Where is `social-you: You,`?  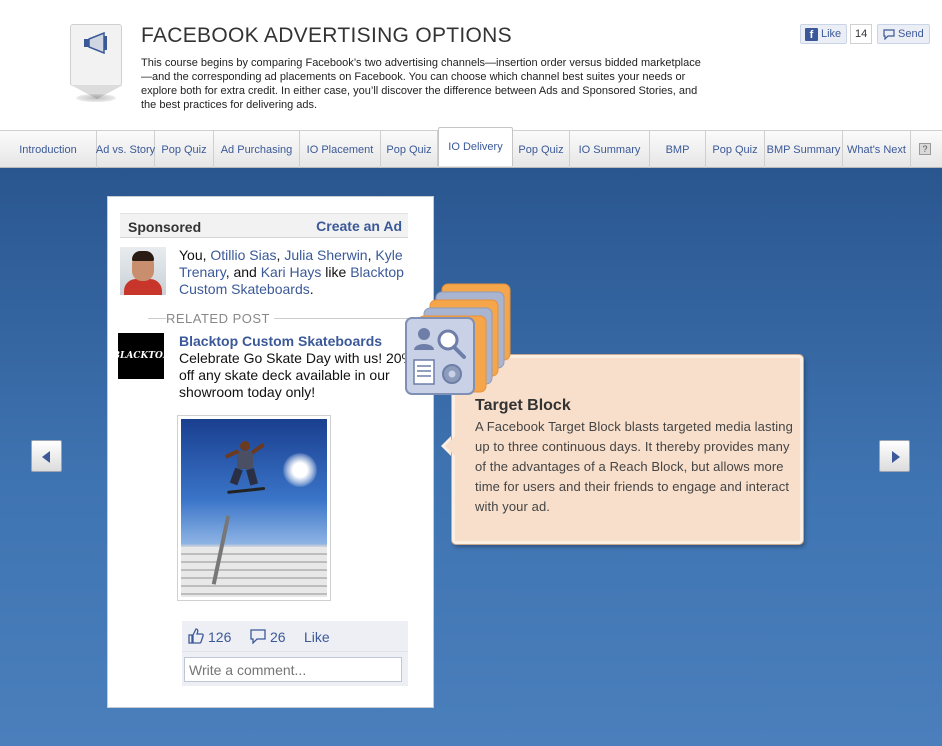 social-you: You, is located at coordinates (195, 255).